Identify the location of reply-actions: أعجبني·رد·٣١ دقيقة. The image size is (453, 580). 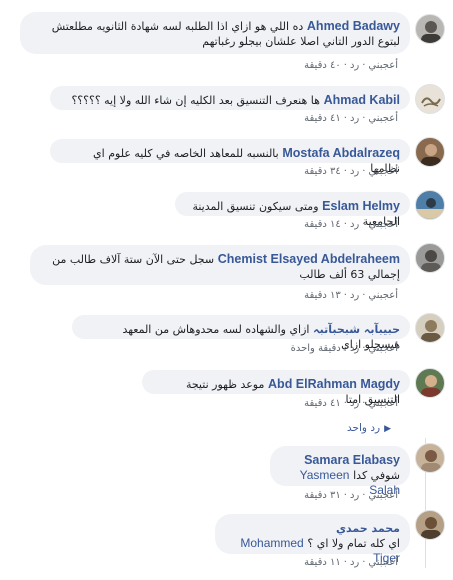
(351, 495).